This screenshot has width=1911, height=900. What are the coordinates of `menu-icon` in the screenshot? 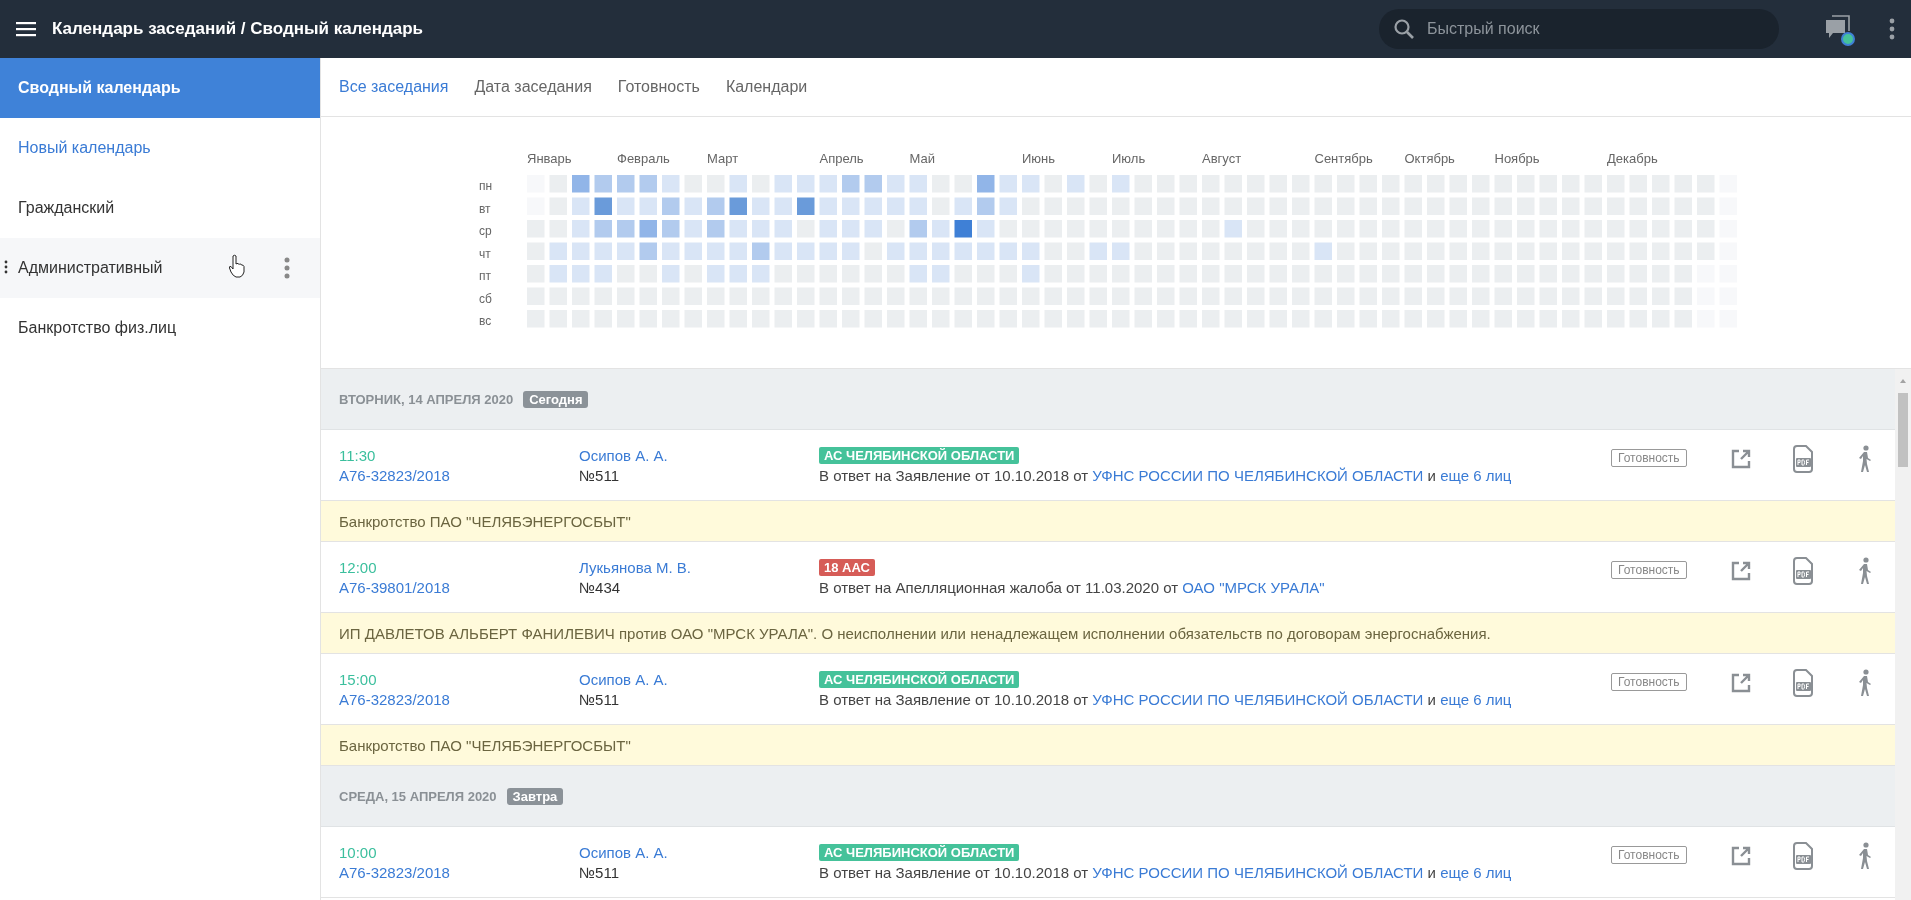 It's located at (26, 29).